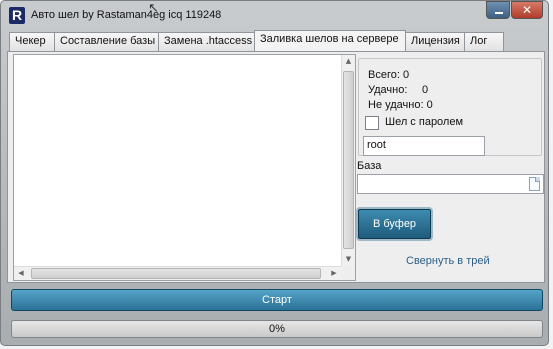  What do you see at coordinates (388, 90) in the screenshot?
I see `stat-success-label: Удачно:` at bounding box center [388, 90].